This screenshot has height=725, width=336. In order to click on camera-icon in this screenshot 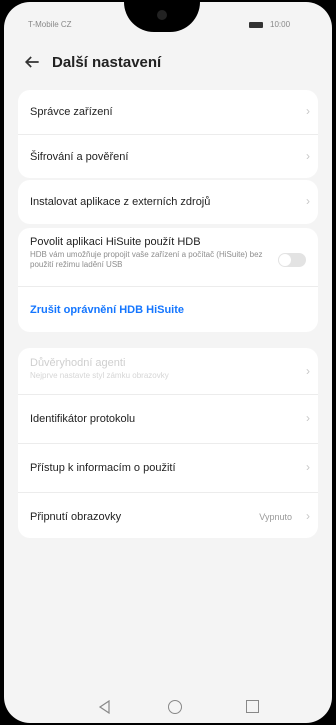, I will do `click(162, 15)`.